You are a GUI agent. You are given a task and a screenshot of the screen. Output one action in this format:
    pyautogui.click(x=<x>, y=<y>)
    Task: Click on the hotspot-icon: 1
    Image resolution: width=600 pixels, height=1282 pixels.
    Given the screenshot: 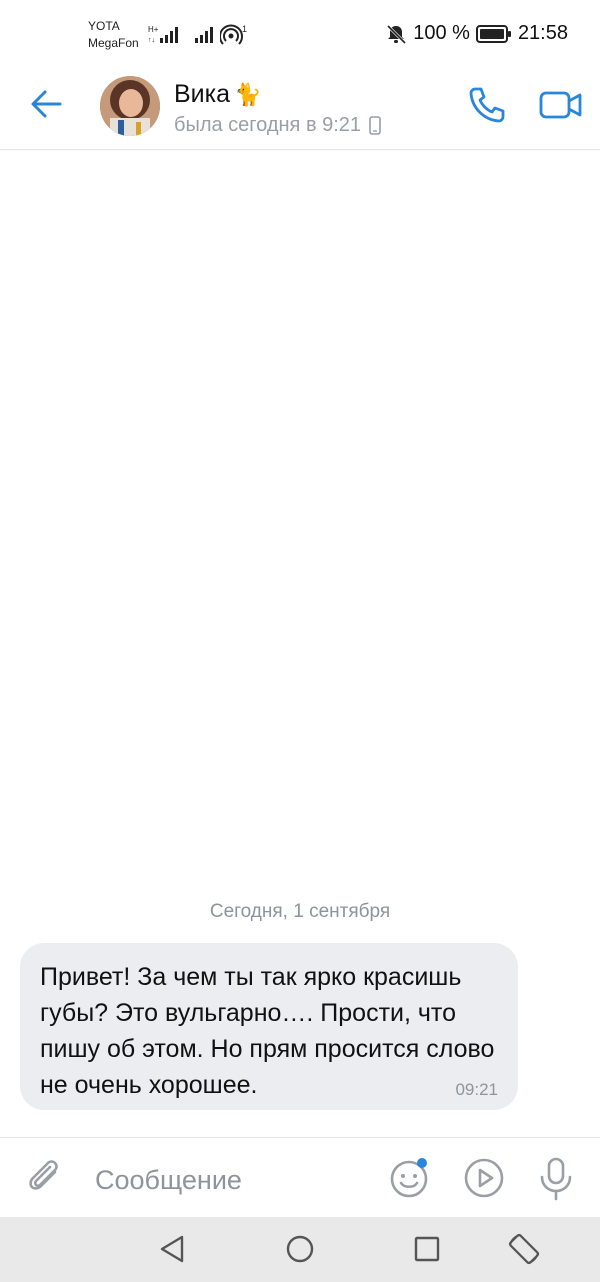 What is the action you would take?
    pyautogui.click(x=233, y=34)
    